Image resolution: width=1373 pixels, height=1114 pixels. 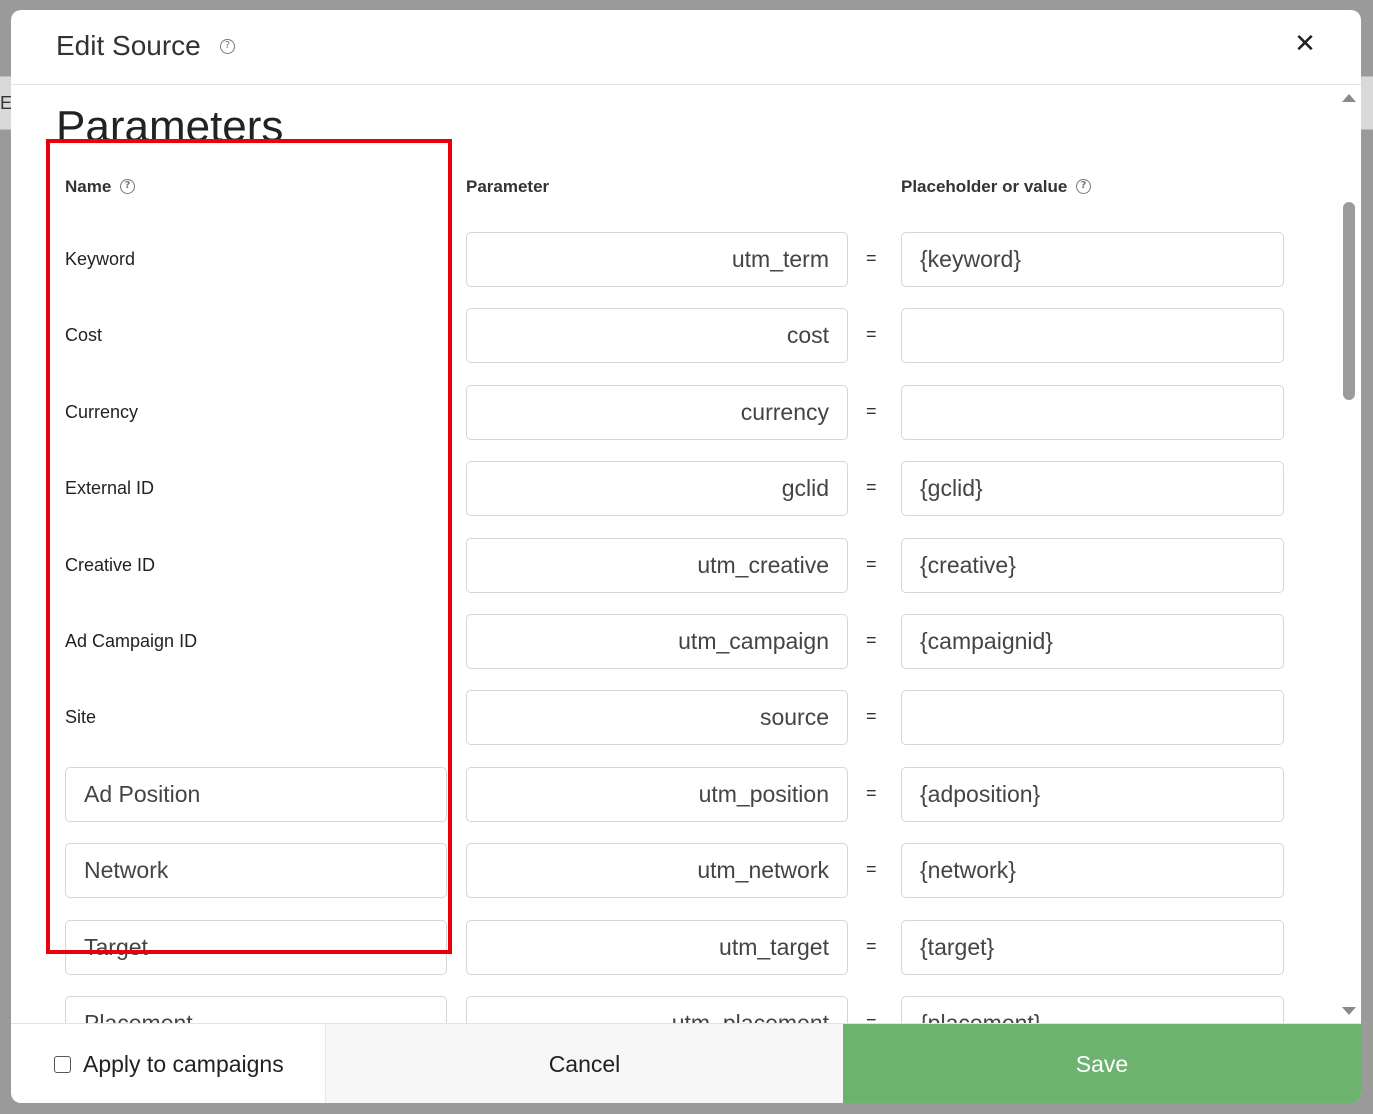 What do you see at coordinates (81, 717) in the screenshot?
I see `name-label: Site` at bounding box center [81, 717].